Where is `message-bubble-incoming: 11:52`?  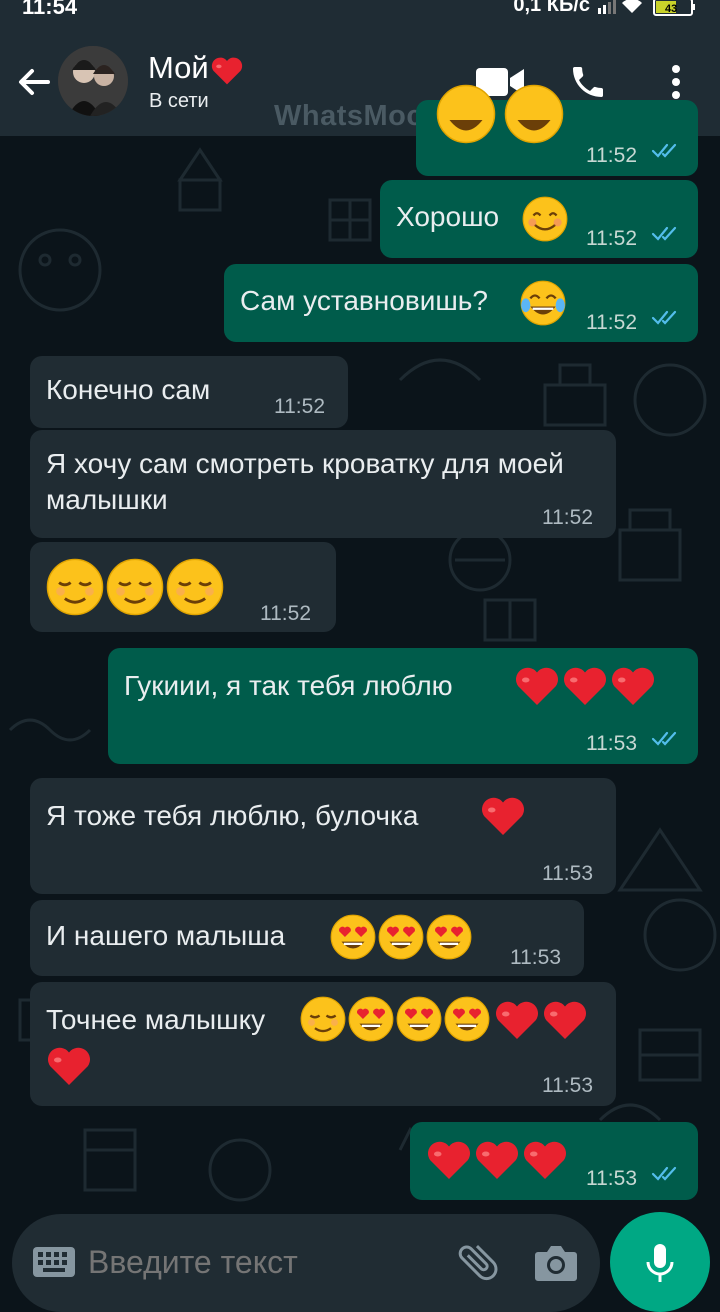 message-bubble-incoming: 11:52 is located at coordinates (183, 587).